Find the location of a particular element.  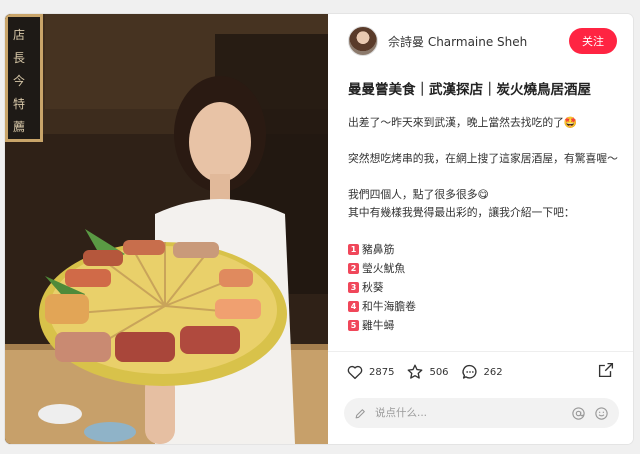

number-badge: 3 is located at coordinates (353, 287).